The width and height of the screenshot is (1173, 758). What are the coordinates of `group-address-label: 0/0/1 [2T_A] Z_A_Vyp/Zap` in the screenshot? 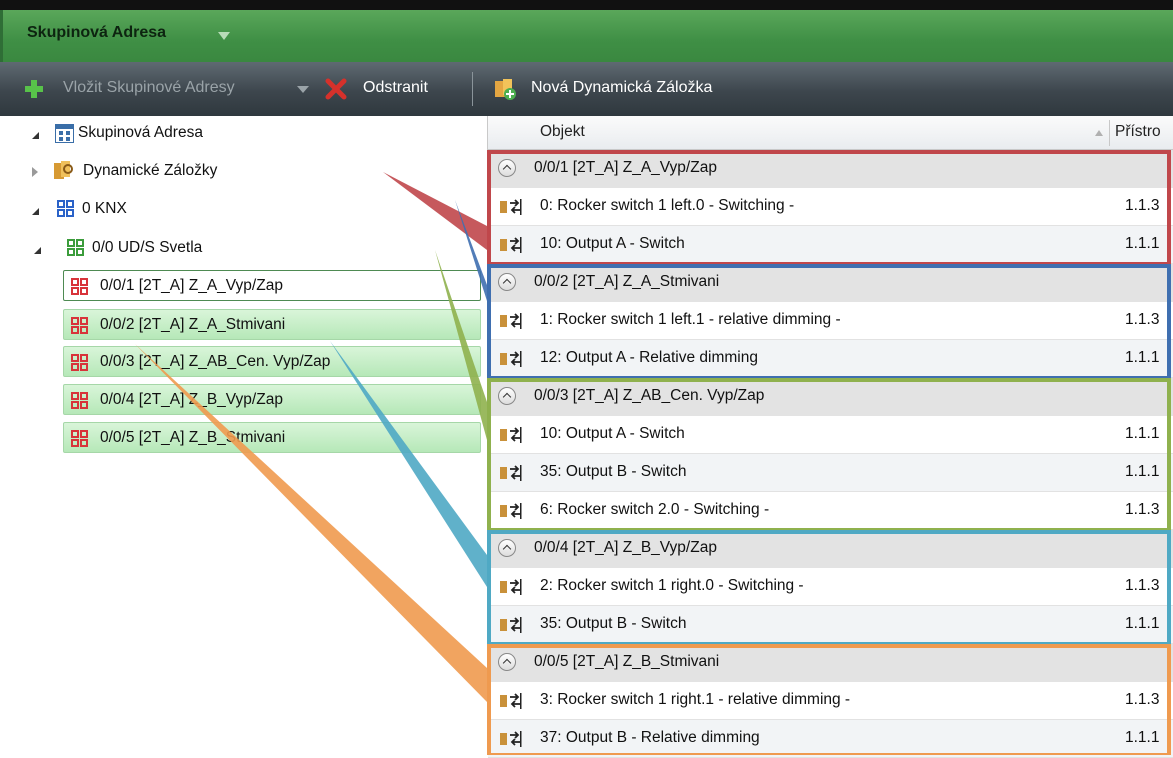 It's located at (191, 285).